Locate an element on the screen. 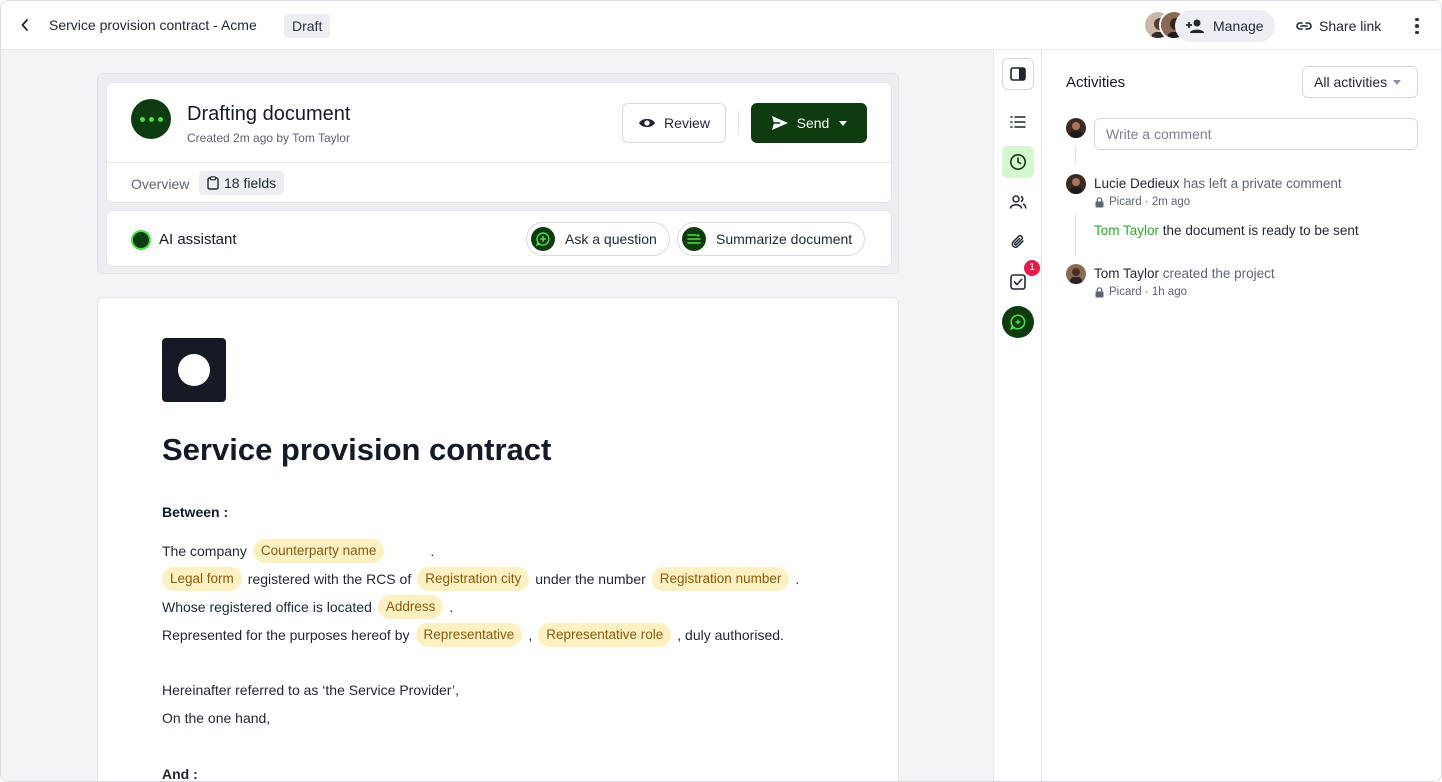  document-text: , is located at coordinates (530, 635).